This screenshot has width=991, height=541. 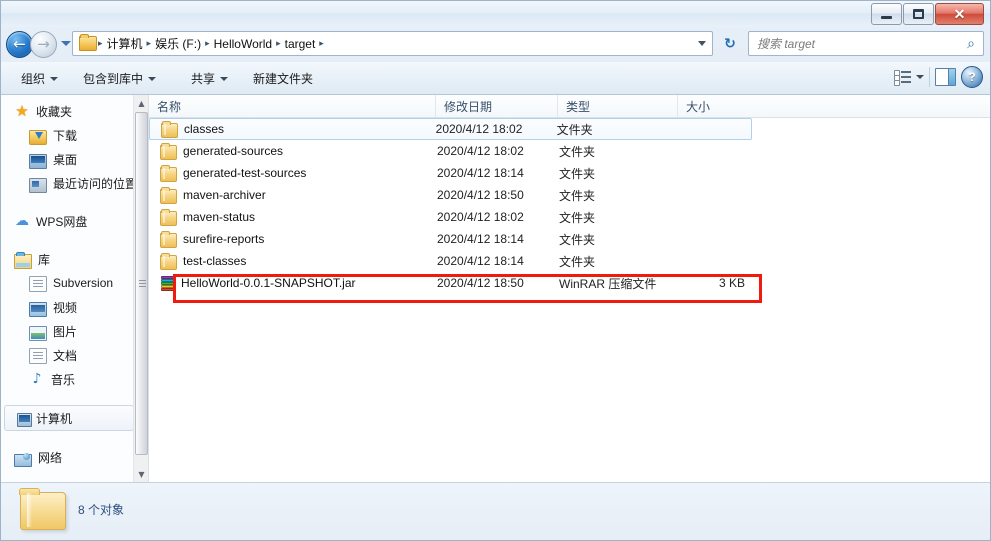 What do you see at coordinates (578, 106) in the screenshot?
I see `column-label: 类型` at bounding box center [578, 106].